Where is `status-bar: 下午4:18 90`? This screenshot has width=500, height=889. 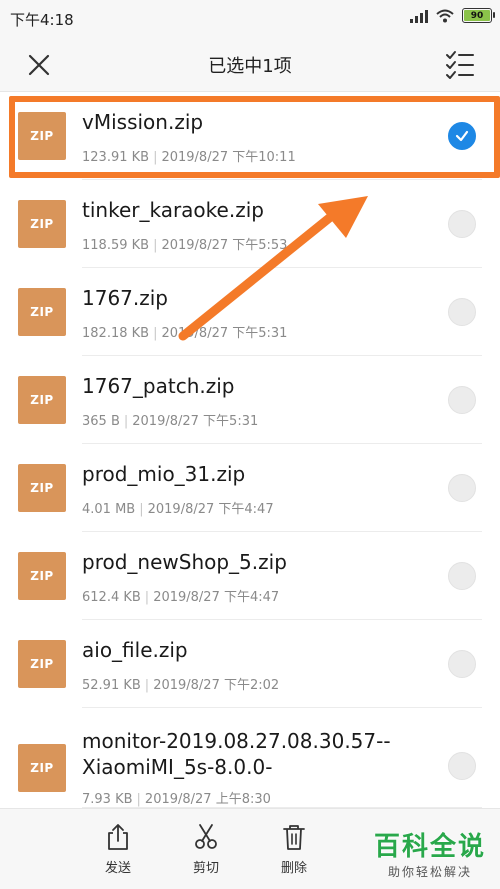
status-bar: 下午4:18 90 is located at coordinates (250, 18).